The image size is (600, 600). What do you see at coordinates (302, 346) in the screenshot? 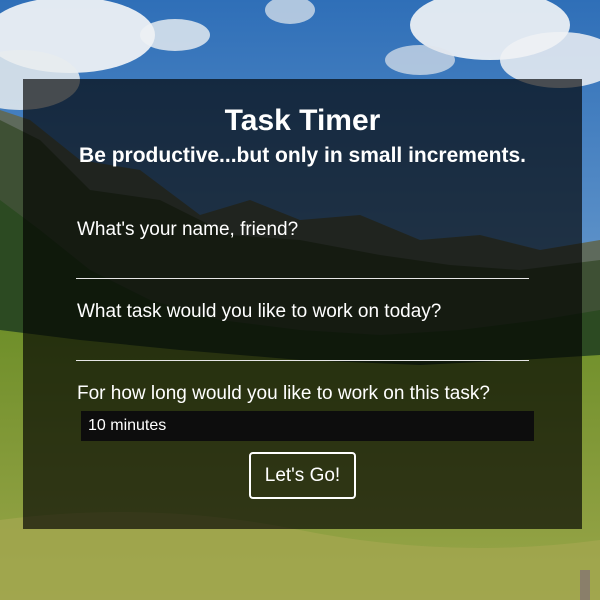
I see `task-input` at bounding box center [302, 346].